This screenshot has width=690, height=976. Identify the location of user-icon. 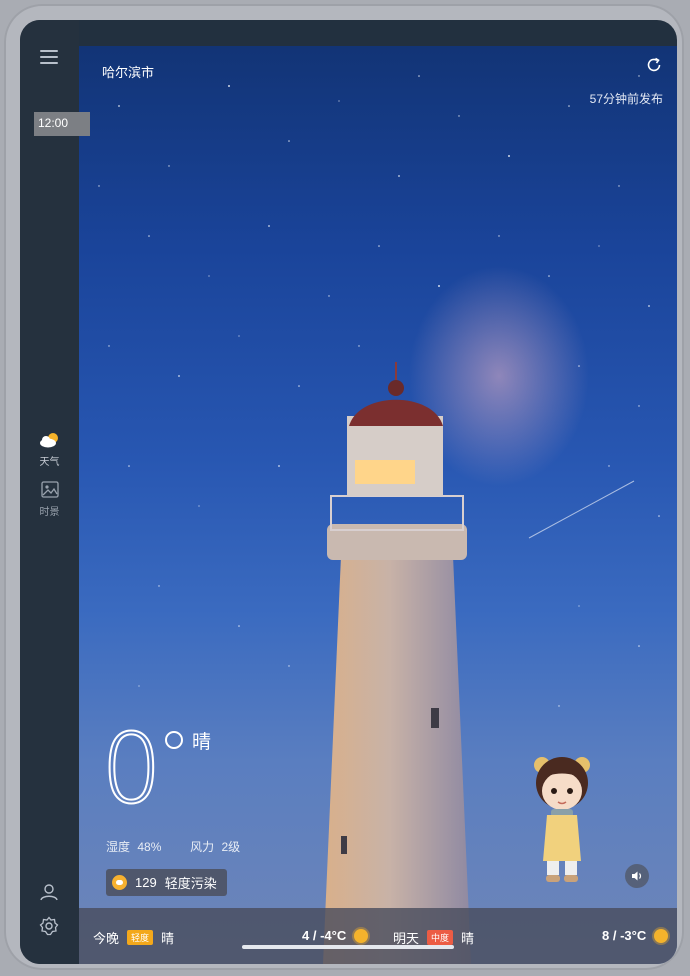
(49, 892).